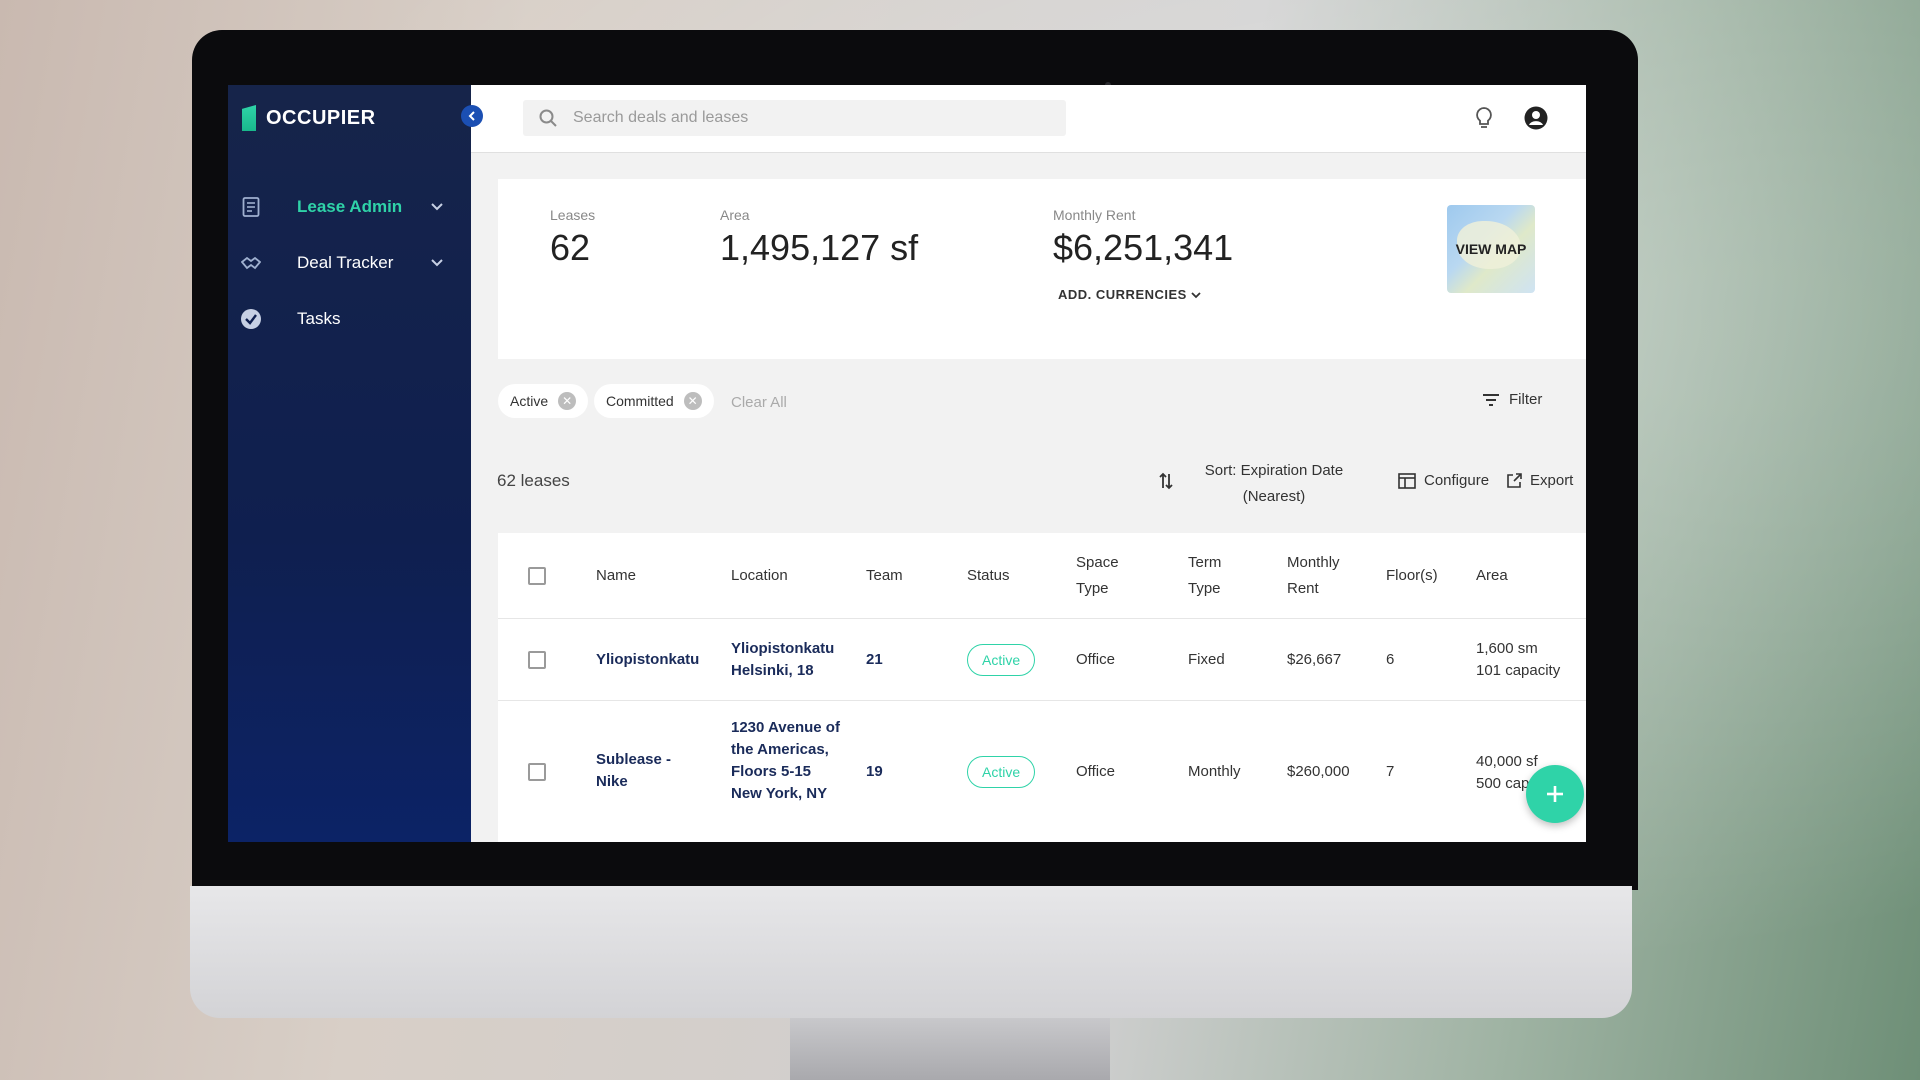 This screenshot has width=1920, height=1080. What do you see at coordinates (1274, 484) in the screenshot?
I see `sort-dropdown: Sort: Expiration Date (Nearest)` at bounding box center [1274, 484].